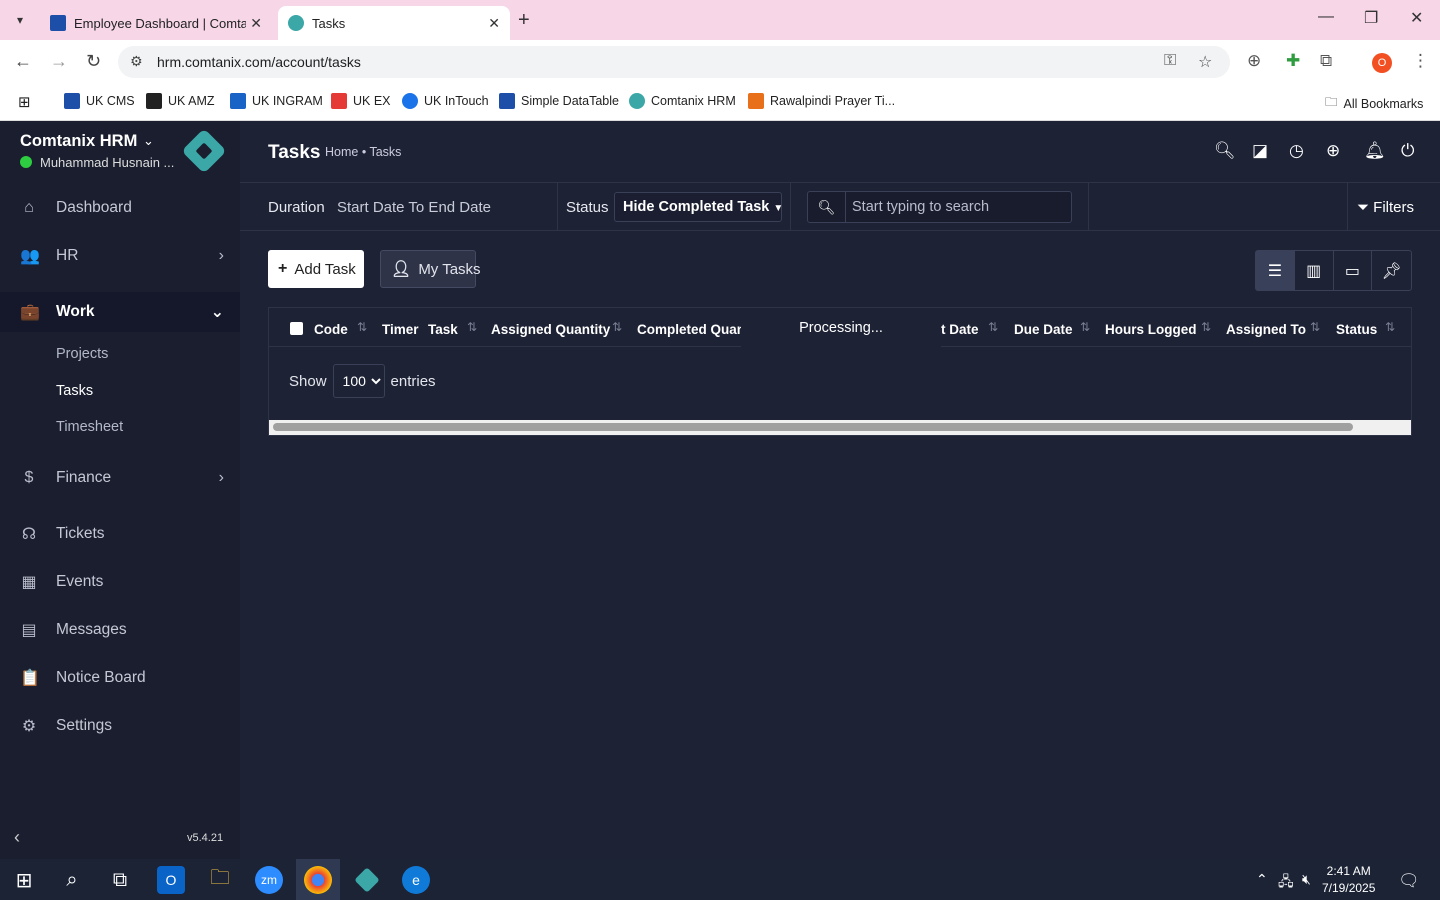  Describe the element at coordinates (358, 381) in the screenshot. I see `entries-select: 100` at that location.